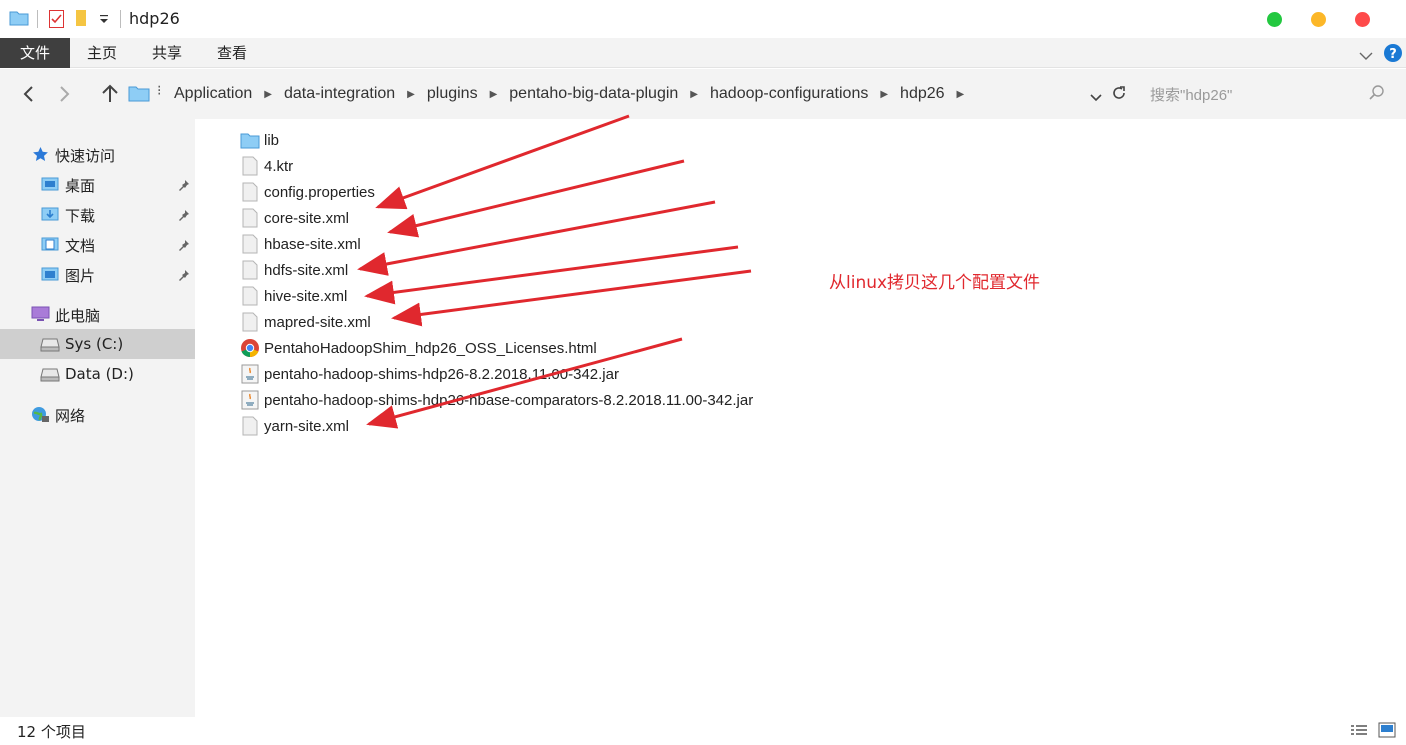 Image resolution: width=1406 pixels, height=745 pixels. Describe the element at coordinates (307, 218) in the screenshot. I see `file-name: core-site.xml` at that location.